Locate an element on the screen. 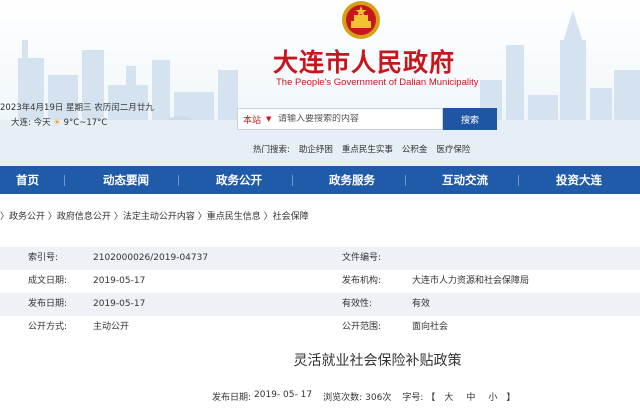 The image size is (640, 417). index-value: 2102000026/2019-04737 is located at coordinates (151, 258).